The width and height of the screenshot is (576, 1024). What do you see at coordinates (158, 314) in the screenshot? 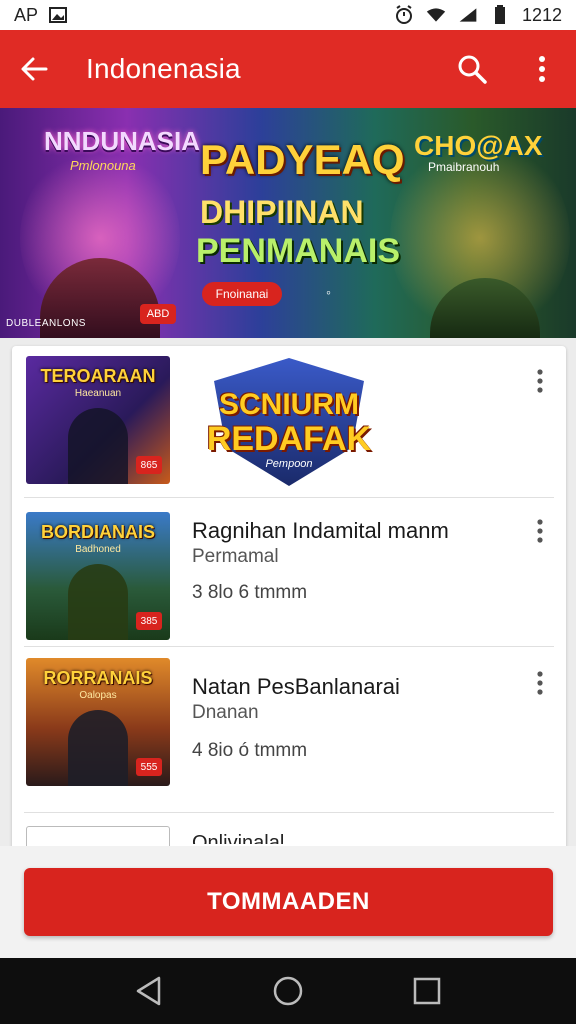
I see `banner-badge: ABD` at bounding box center [158, 314].